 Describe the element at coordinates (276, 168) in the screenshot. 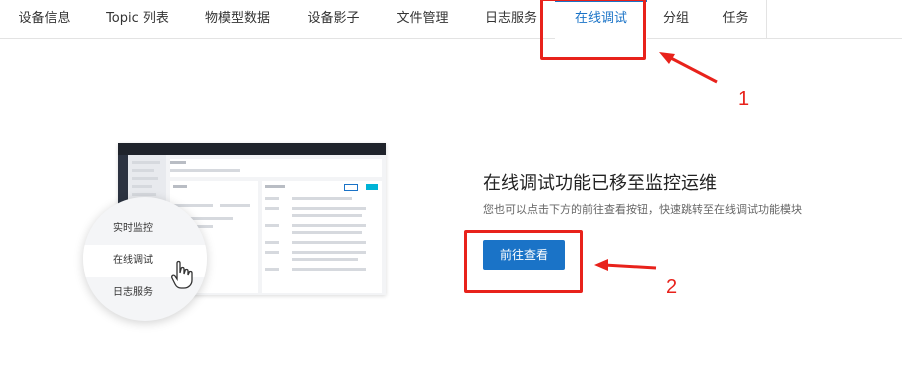

I see `illustration-header-card` at that location.